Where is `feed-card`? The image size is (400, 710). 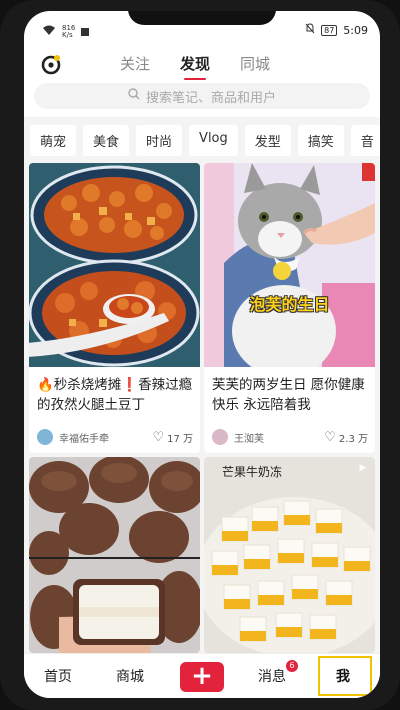
feed-card is located at coordinates (114, 555).